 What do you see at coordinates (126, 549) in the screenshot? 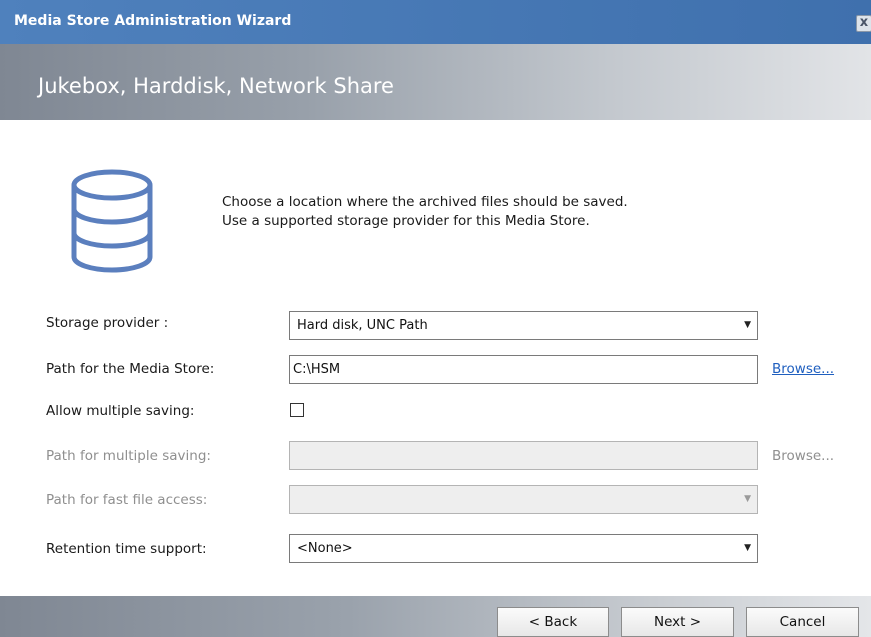
I see `retention-label: Retention time support:` at bounding box center [126, 549].